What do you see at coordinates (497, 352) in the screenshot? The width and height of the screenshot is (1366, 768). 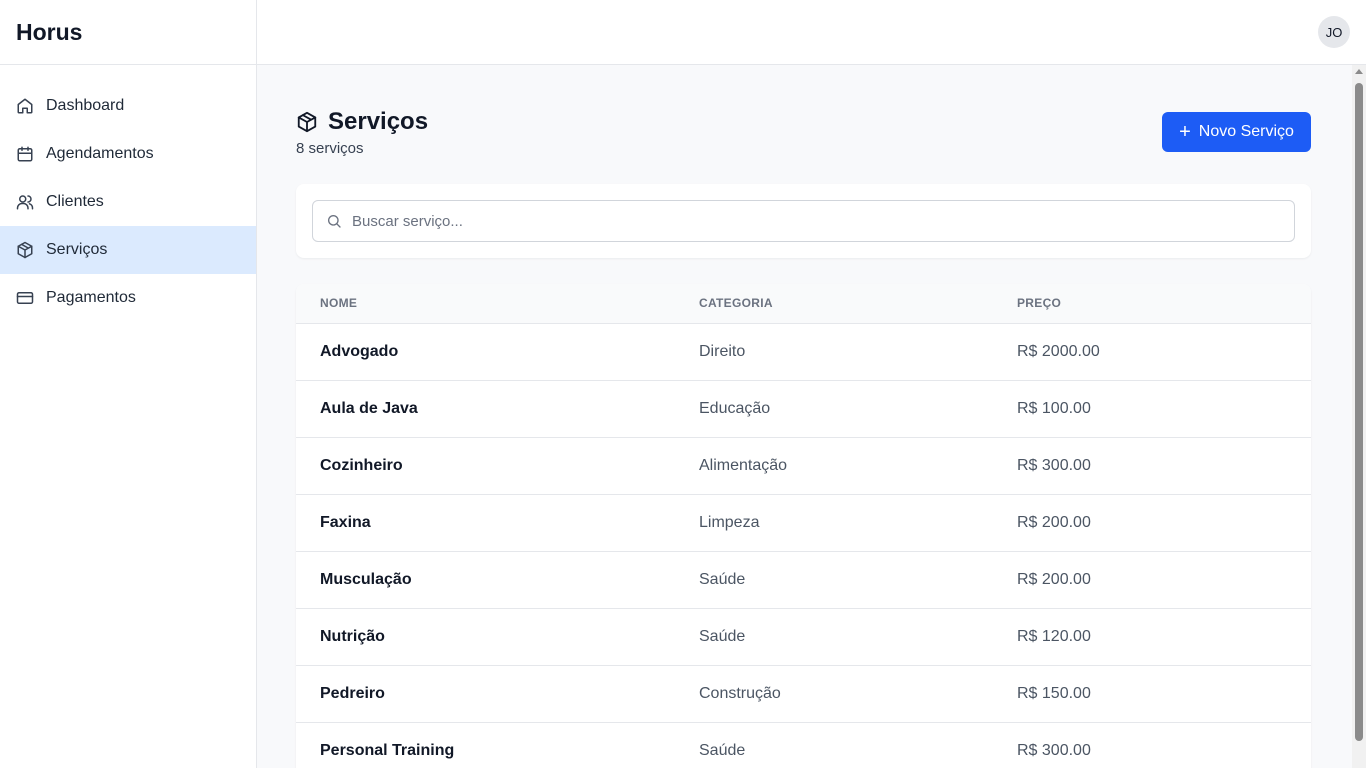 I see `service-name: Advogado` at bounding box center [497, 352].